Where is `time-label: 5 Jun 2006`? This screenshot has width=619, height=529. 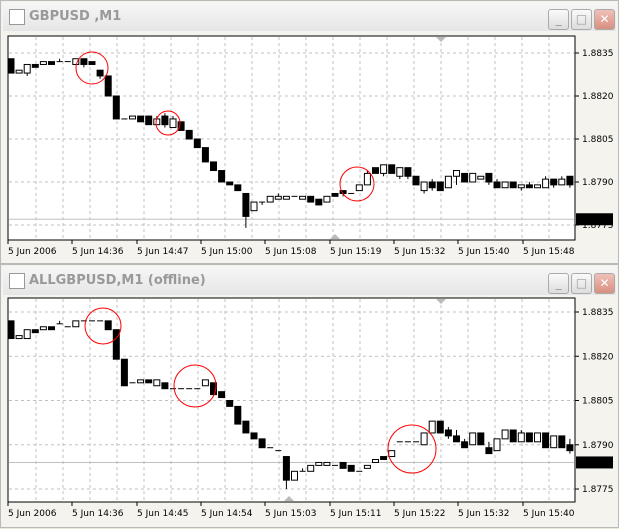
time-label: 5 Jun 2006 is located at coordinates (32, 514).